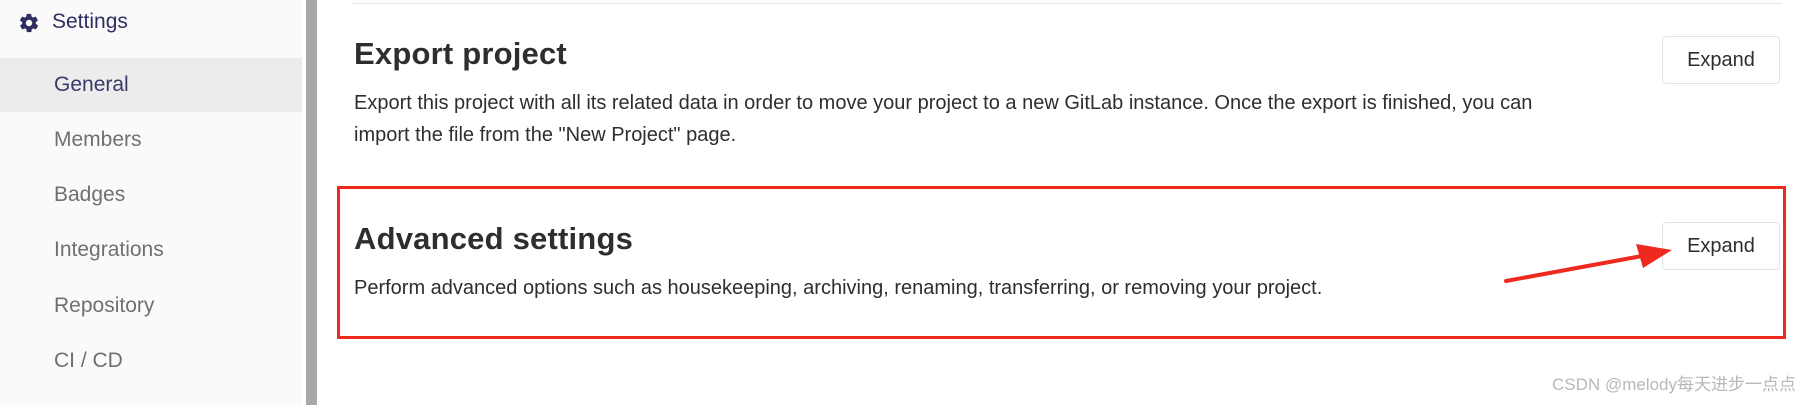 This screenshot has width=1806, height=405. I want to click on sidebar-item-ci-cd: CI / CD, so click(151, 361).